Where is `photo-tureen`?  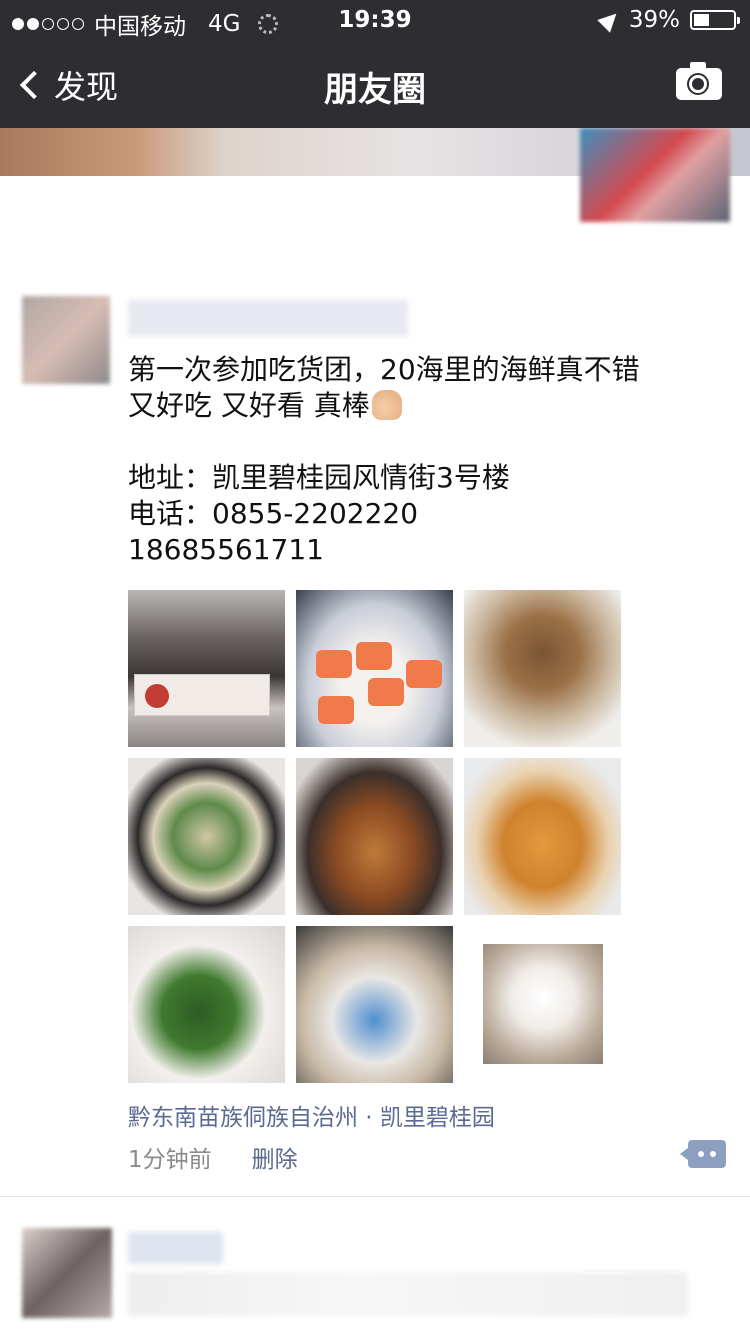 photo-tureen is located at coordinates (542, 1004).